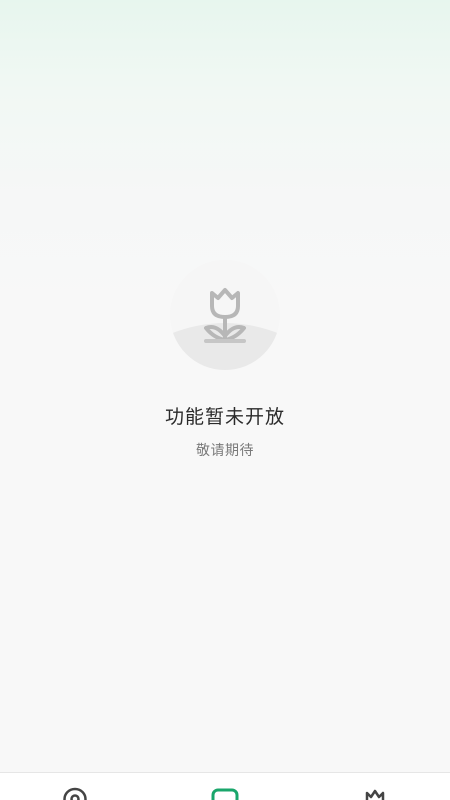  I want to click on empty-title: 功能暂未开放, so click(224, 417).